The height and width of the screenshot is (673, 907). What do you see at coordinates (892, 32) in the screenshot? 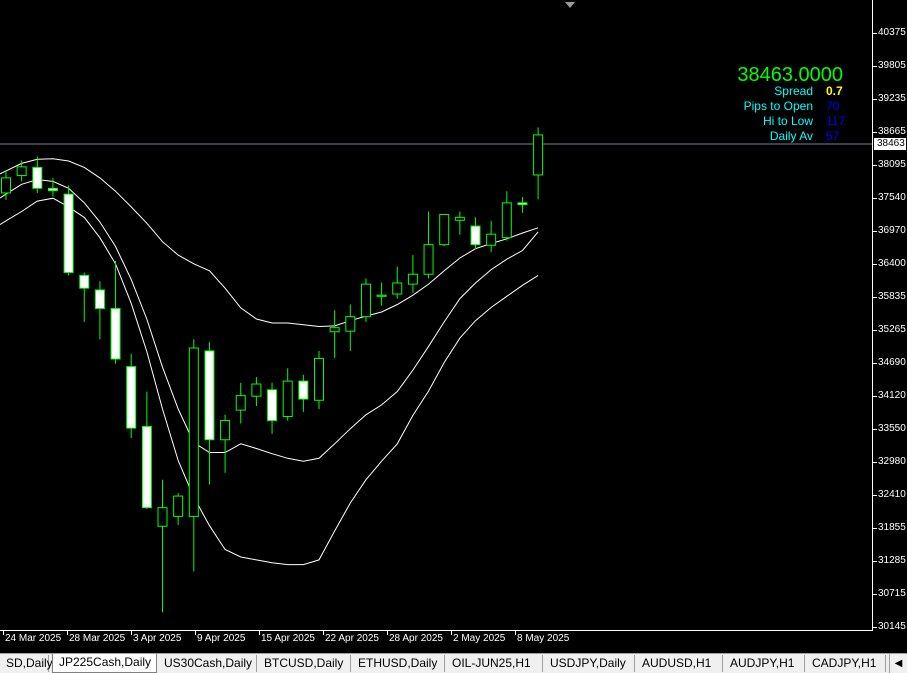
I see `y-tick-label: 40375` at bounding box center [892, 32].